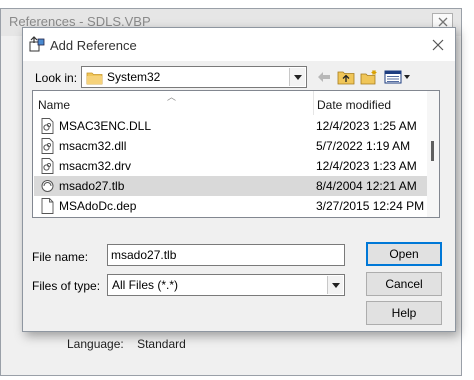 This screenshot has width=474, height=380. What do you see at coordinates (194, 77) in the screenshot?
I see `look-in-combo: System32` at bounding box center [194, 77].